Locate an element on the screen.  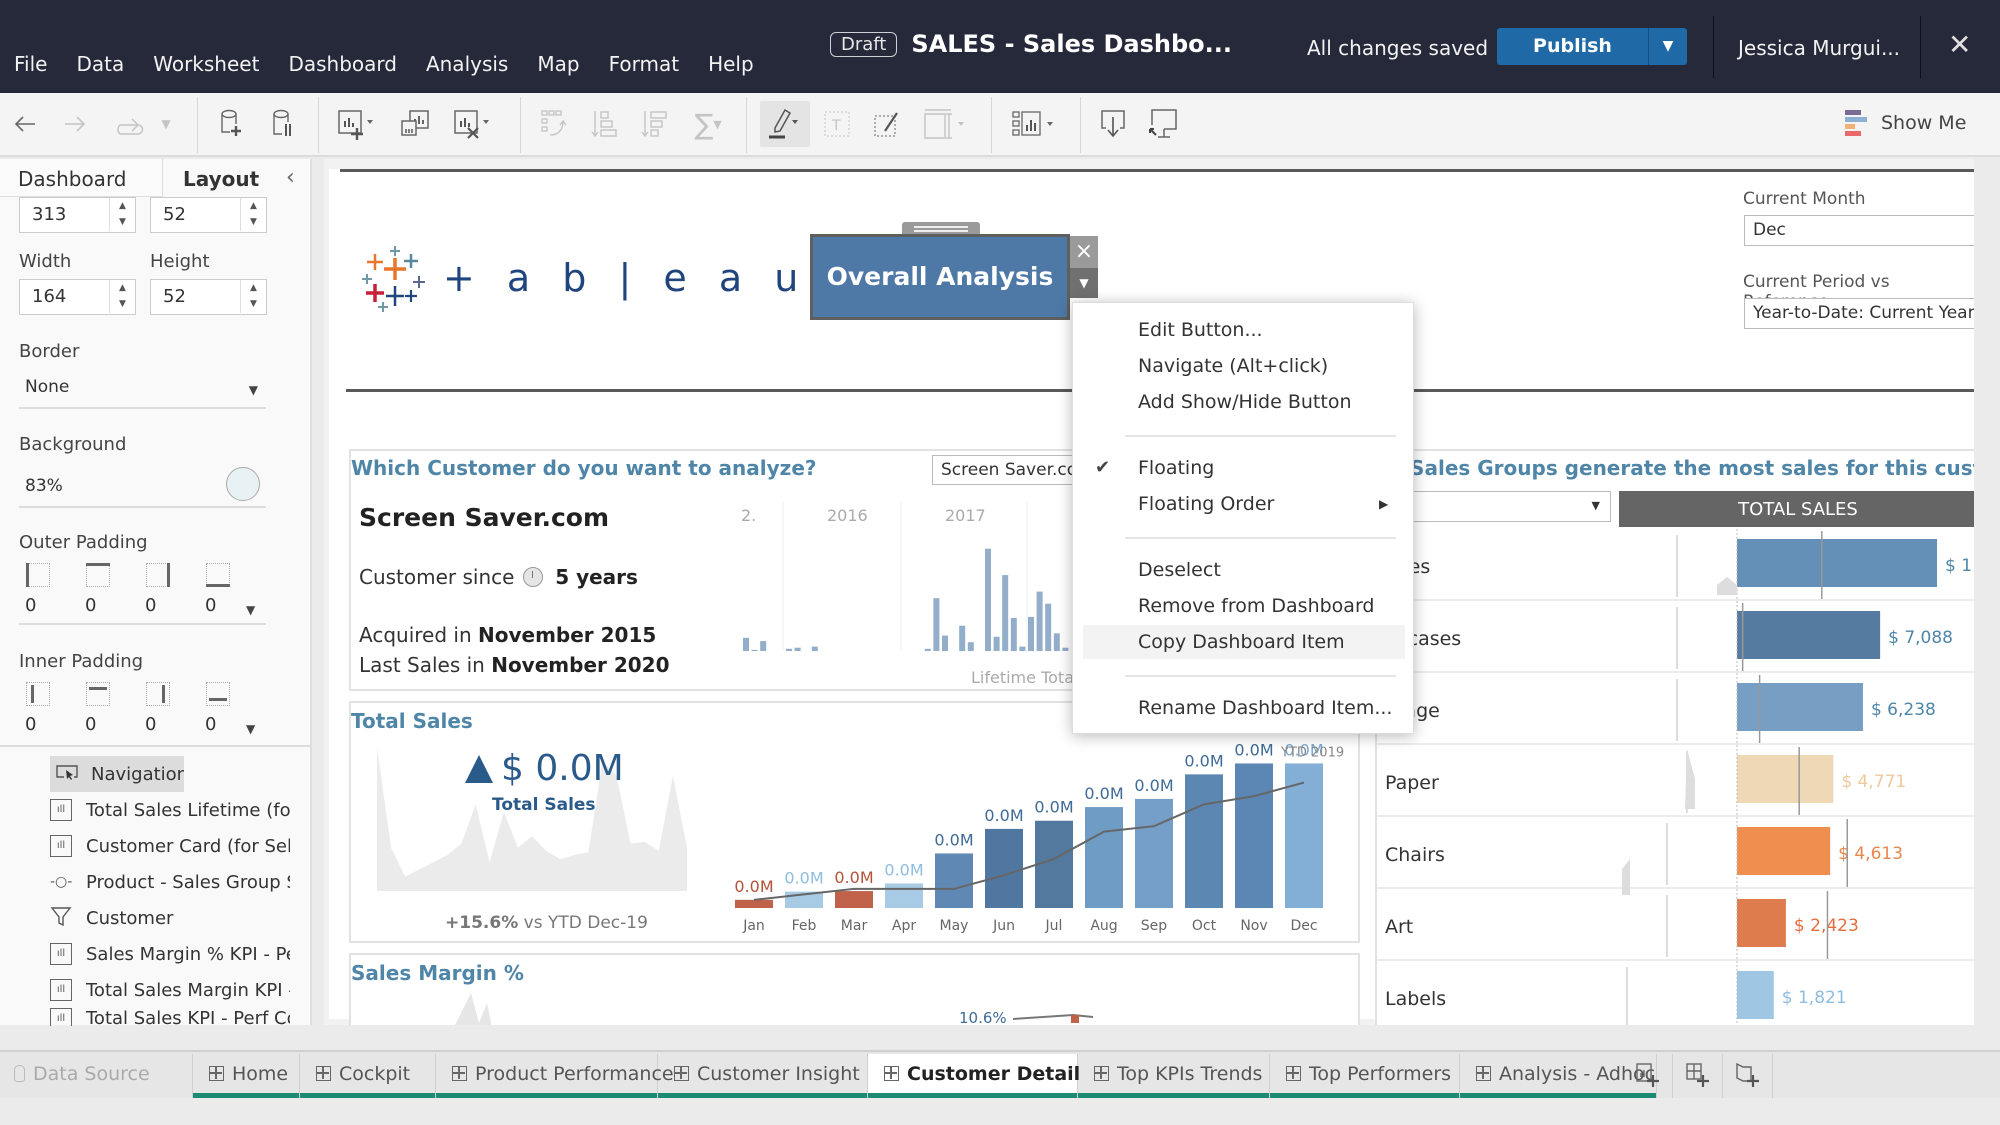
labels-icon: T is located at coordinates (837, 124).